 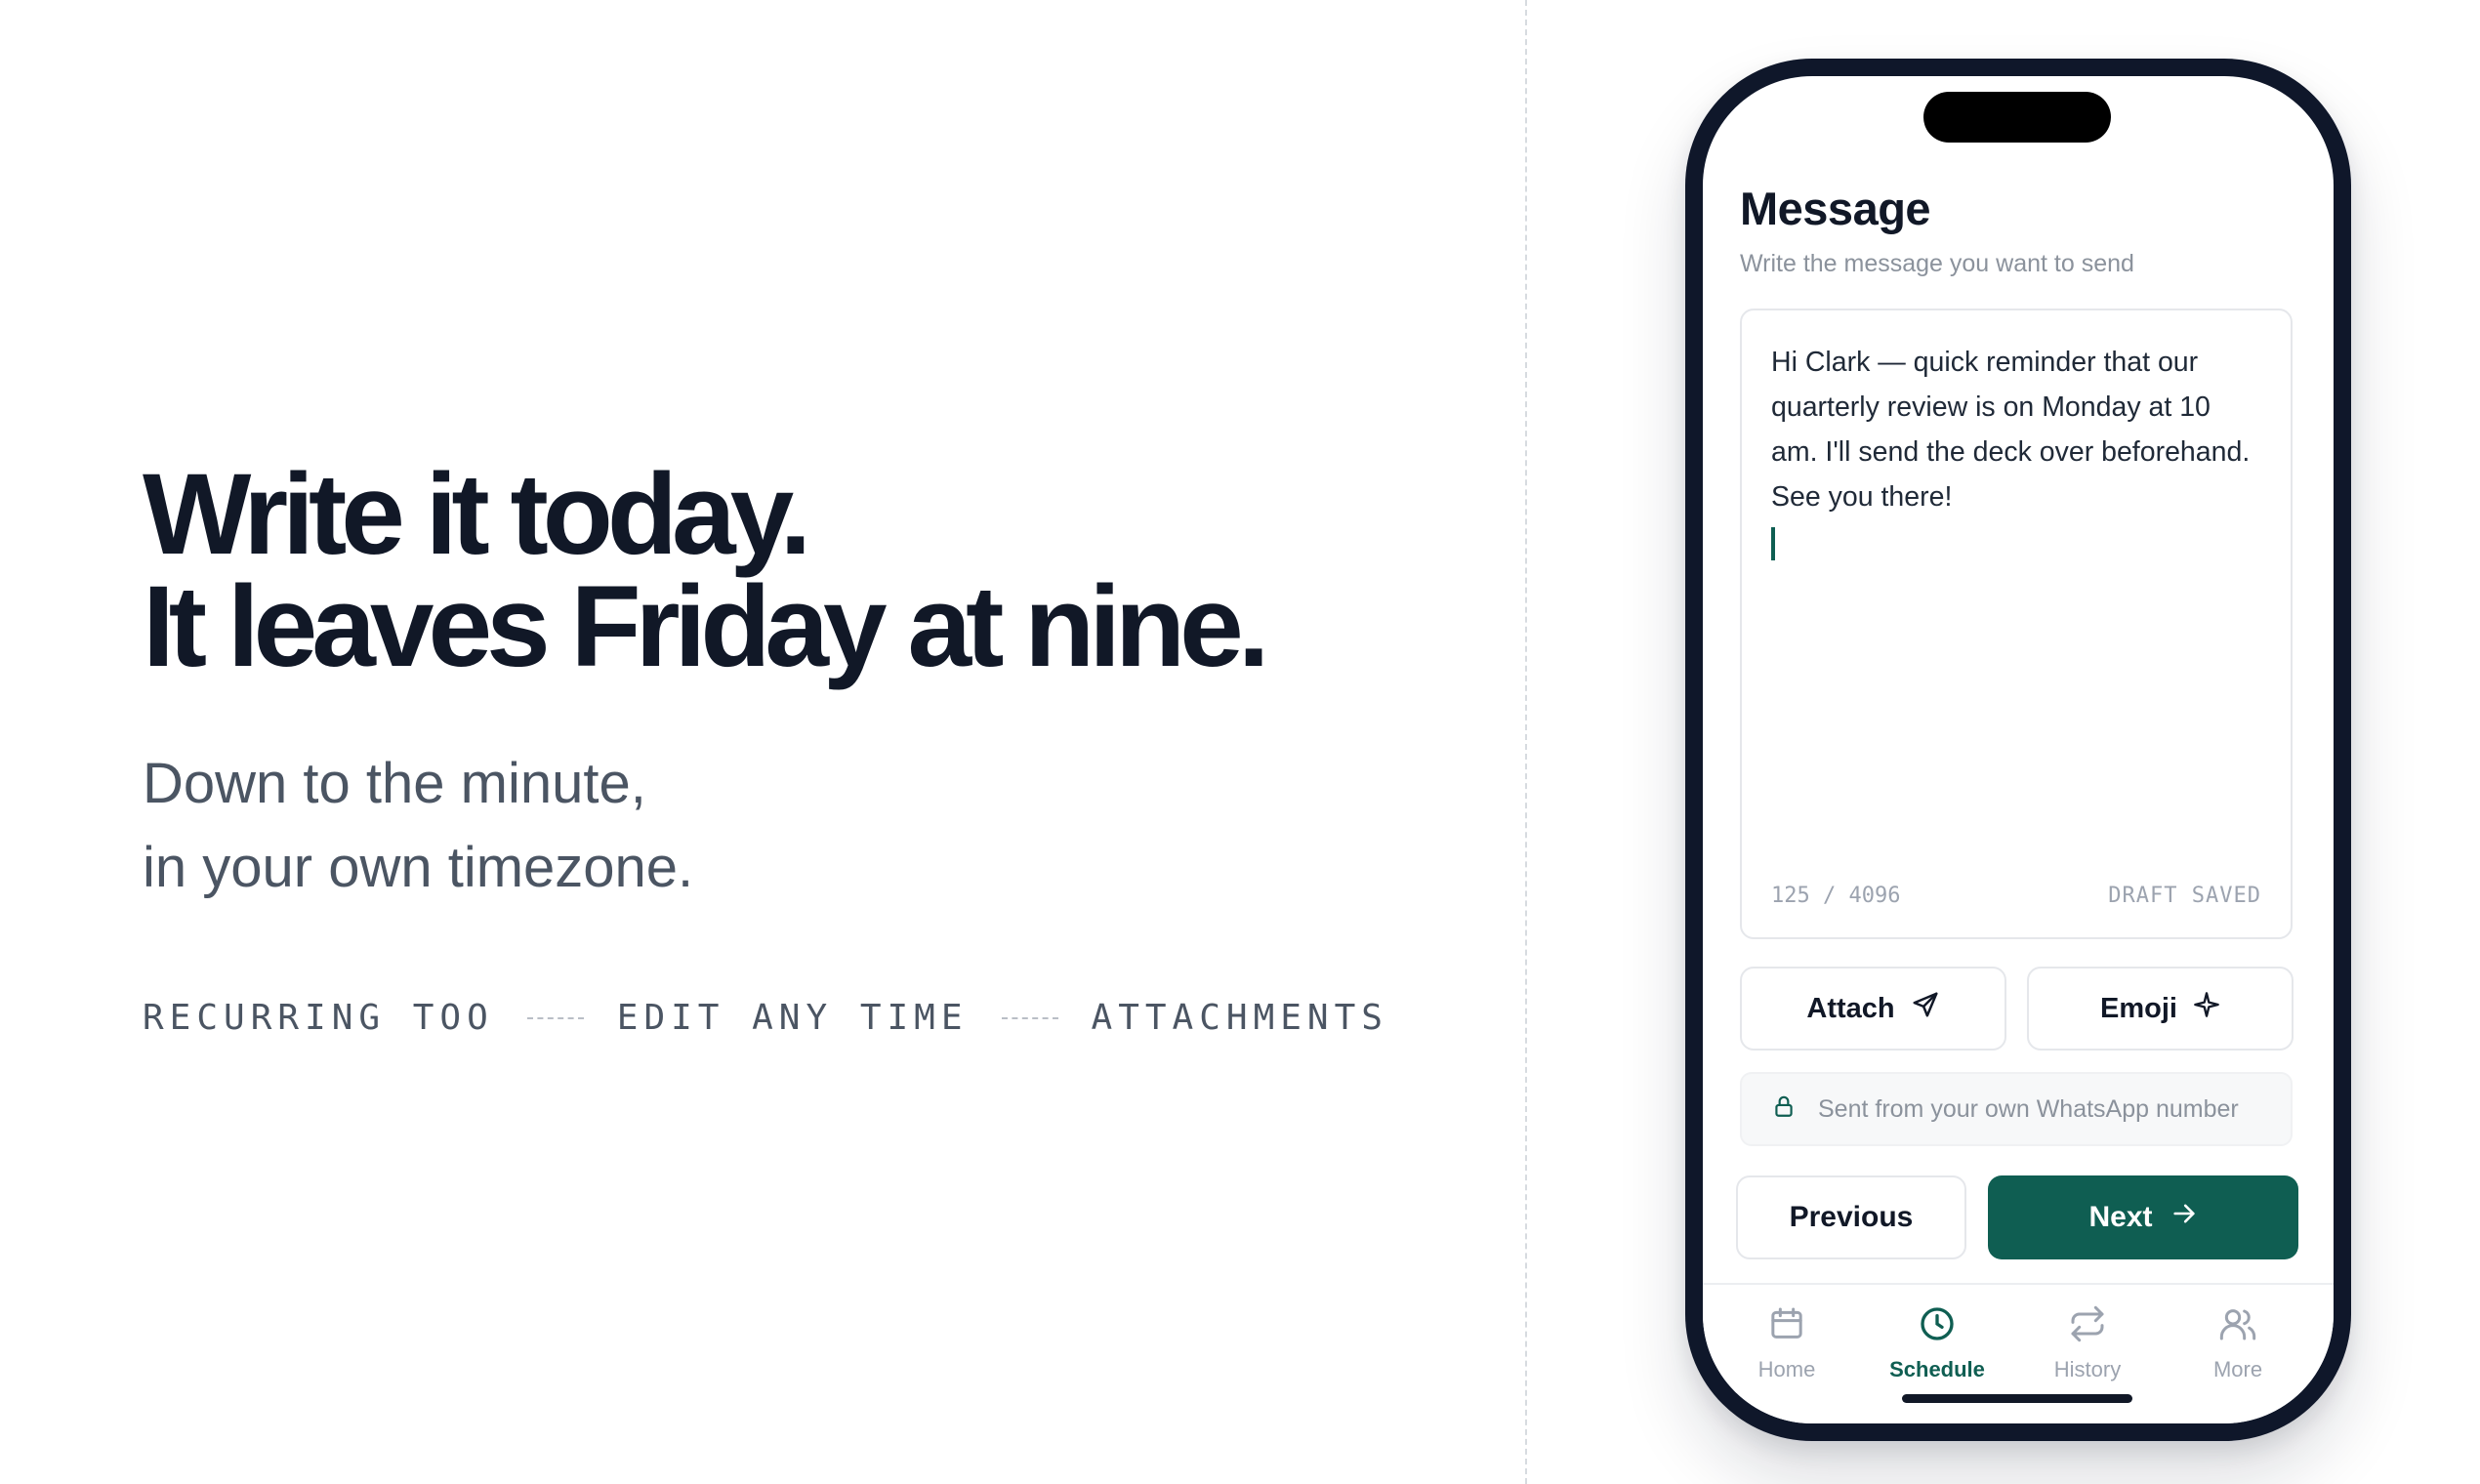 What do you see at coordinates (1773, 543) in the screenshot?
I see `text-caret` at bounding box center [1773, 543].